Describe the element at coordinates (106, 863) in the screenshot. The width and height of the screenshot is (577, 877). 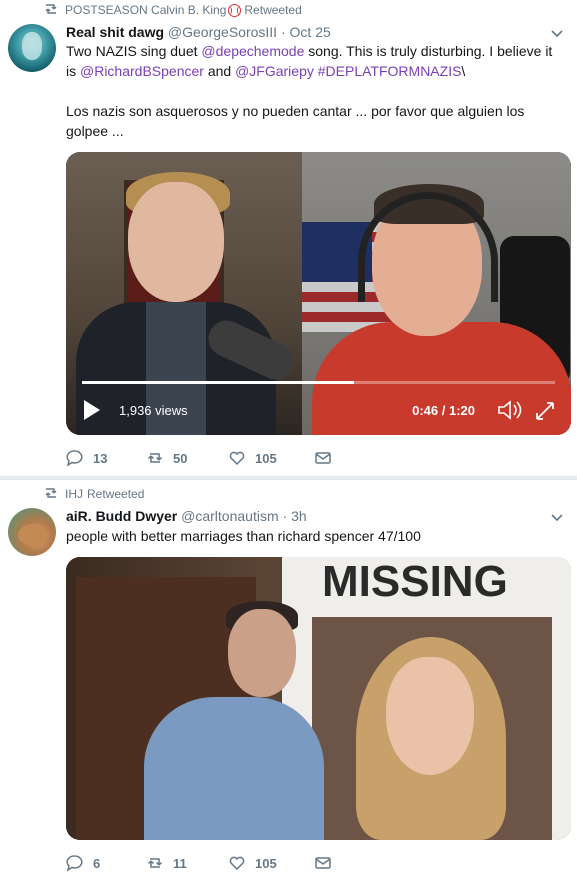
I see `reply-button: 6` at that location.